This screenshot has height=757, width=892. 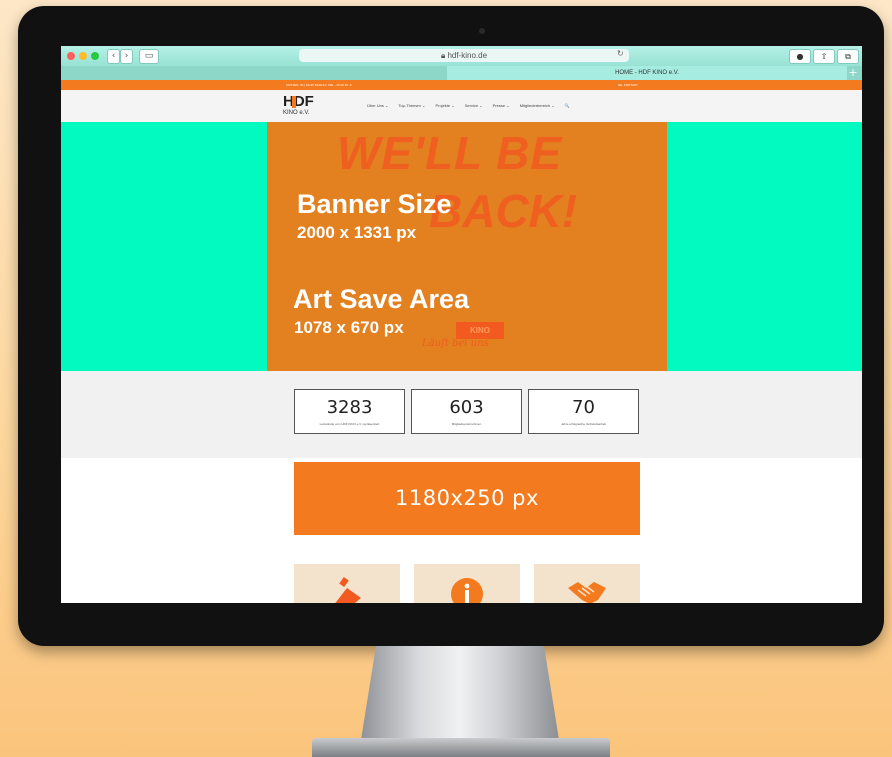 I want to click on promo-banner: 1180x250 px, so click(x=467, y=498).